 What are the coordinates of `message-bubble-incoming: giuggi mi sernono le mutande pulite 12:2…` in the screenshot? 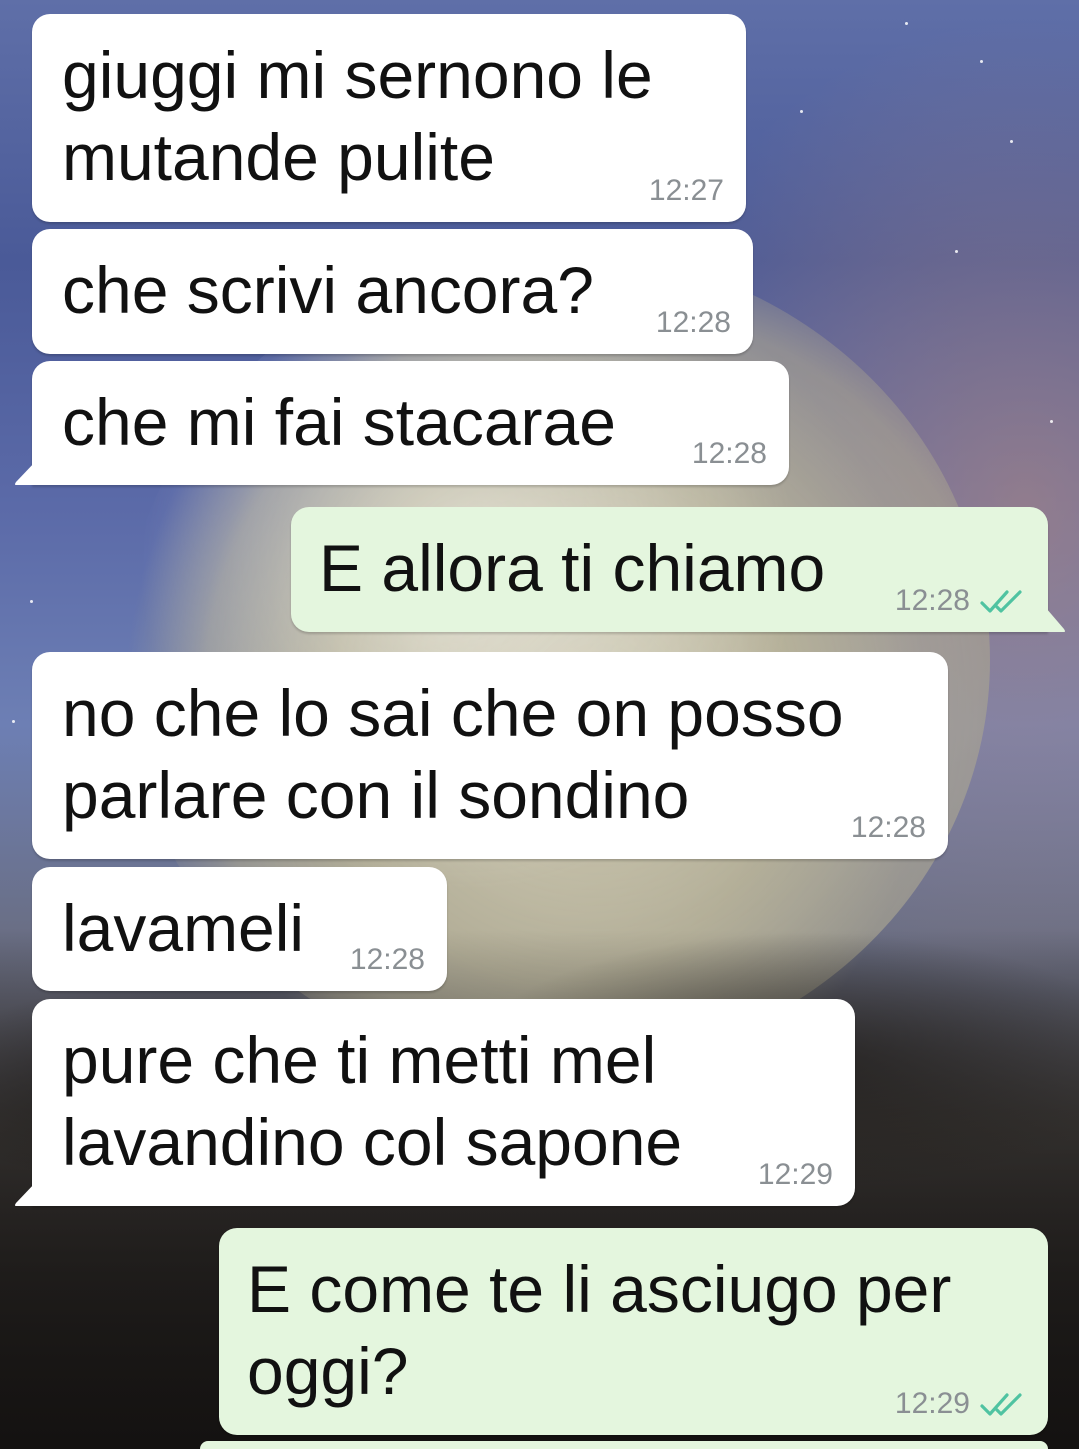 It's located at (389, 118).